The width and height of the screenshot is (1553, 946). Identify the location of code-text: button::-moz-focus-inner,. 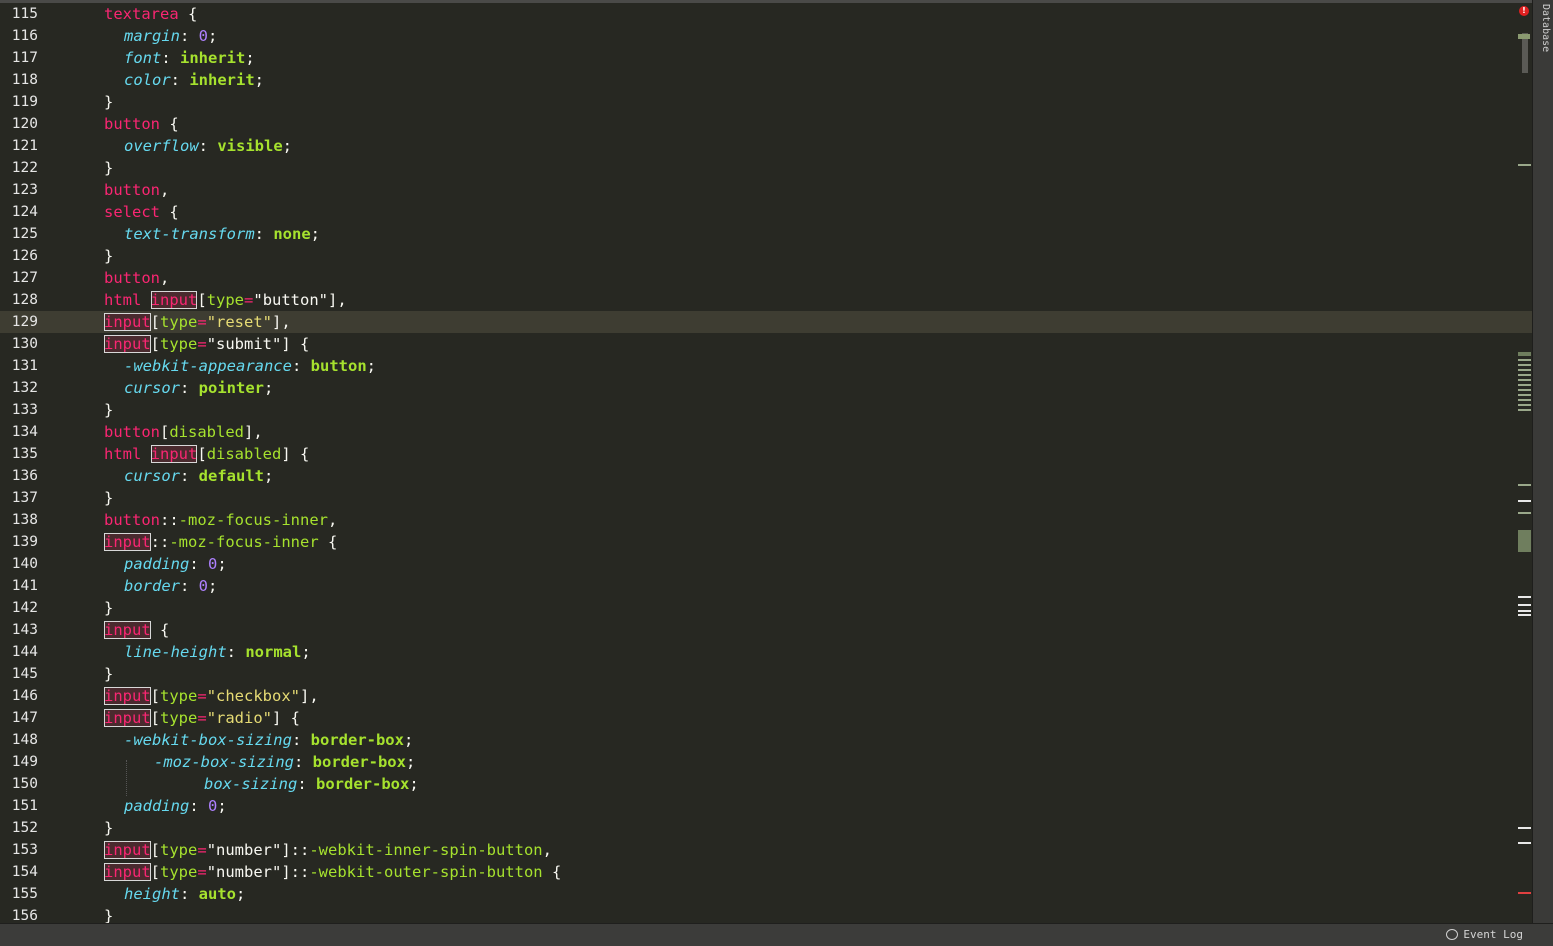
(220, 520).